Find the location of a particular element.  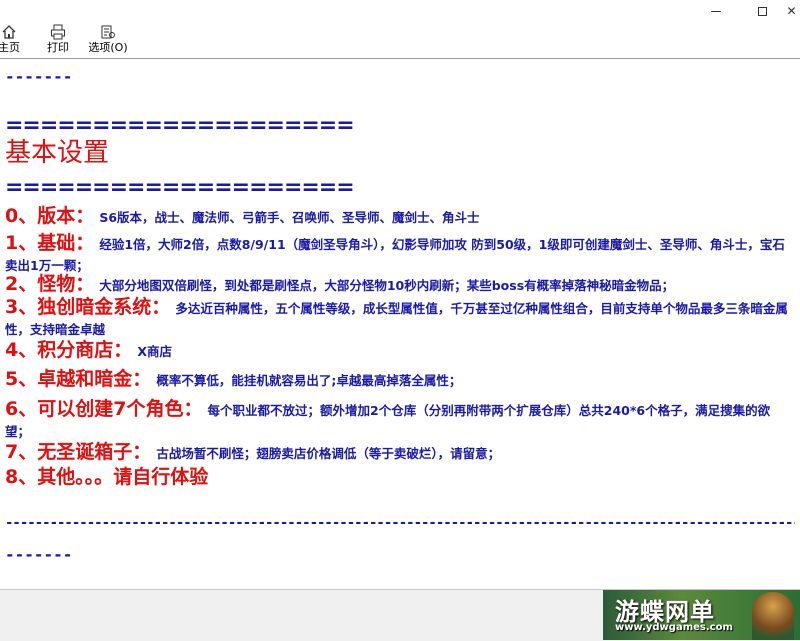

watermark-url: www.ydwgames.com is located at coordinates (674, 627).